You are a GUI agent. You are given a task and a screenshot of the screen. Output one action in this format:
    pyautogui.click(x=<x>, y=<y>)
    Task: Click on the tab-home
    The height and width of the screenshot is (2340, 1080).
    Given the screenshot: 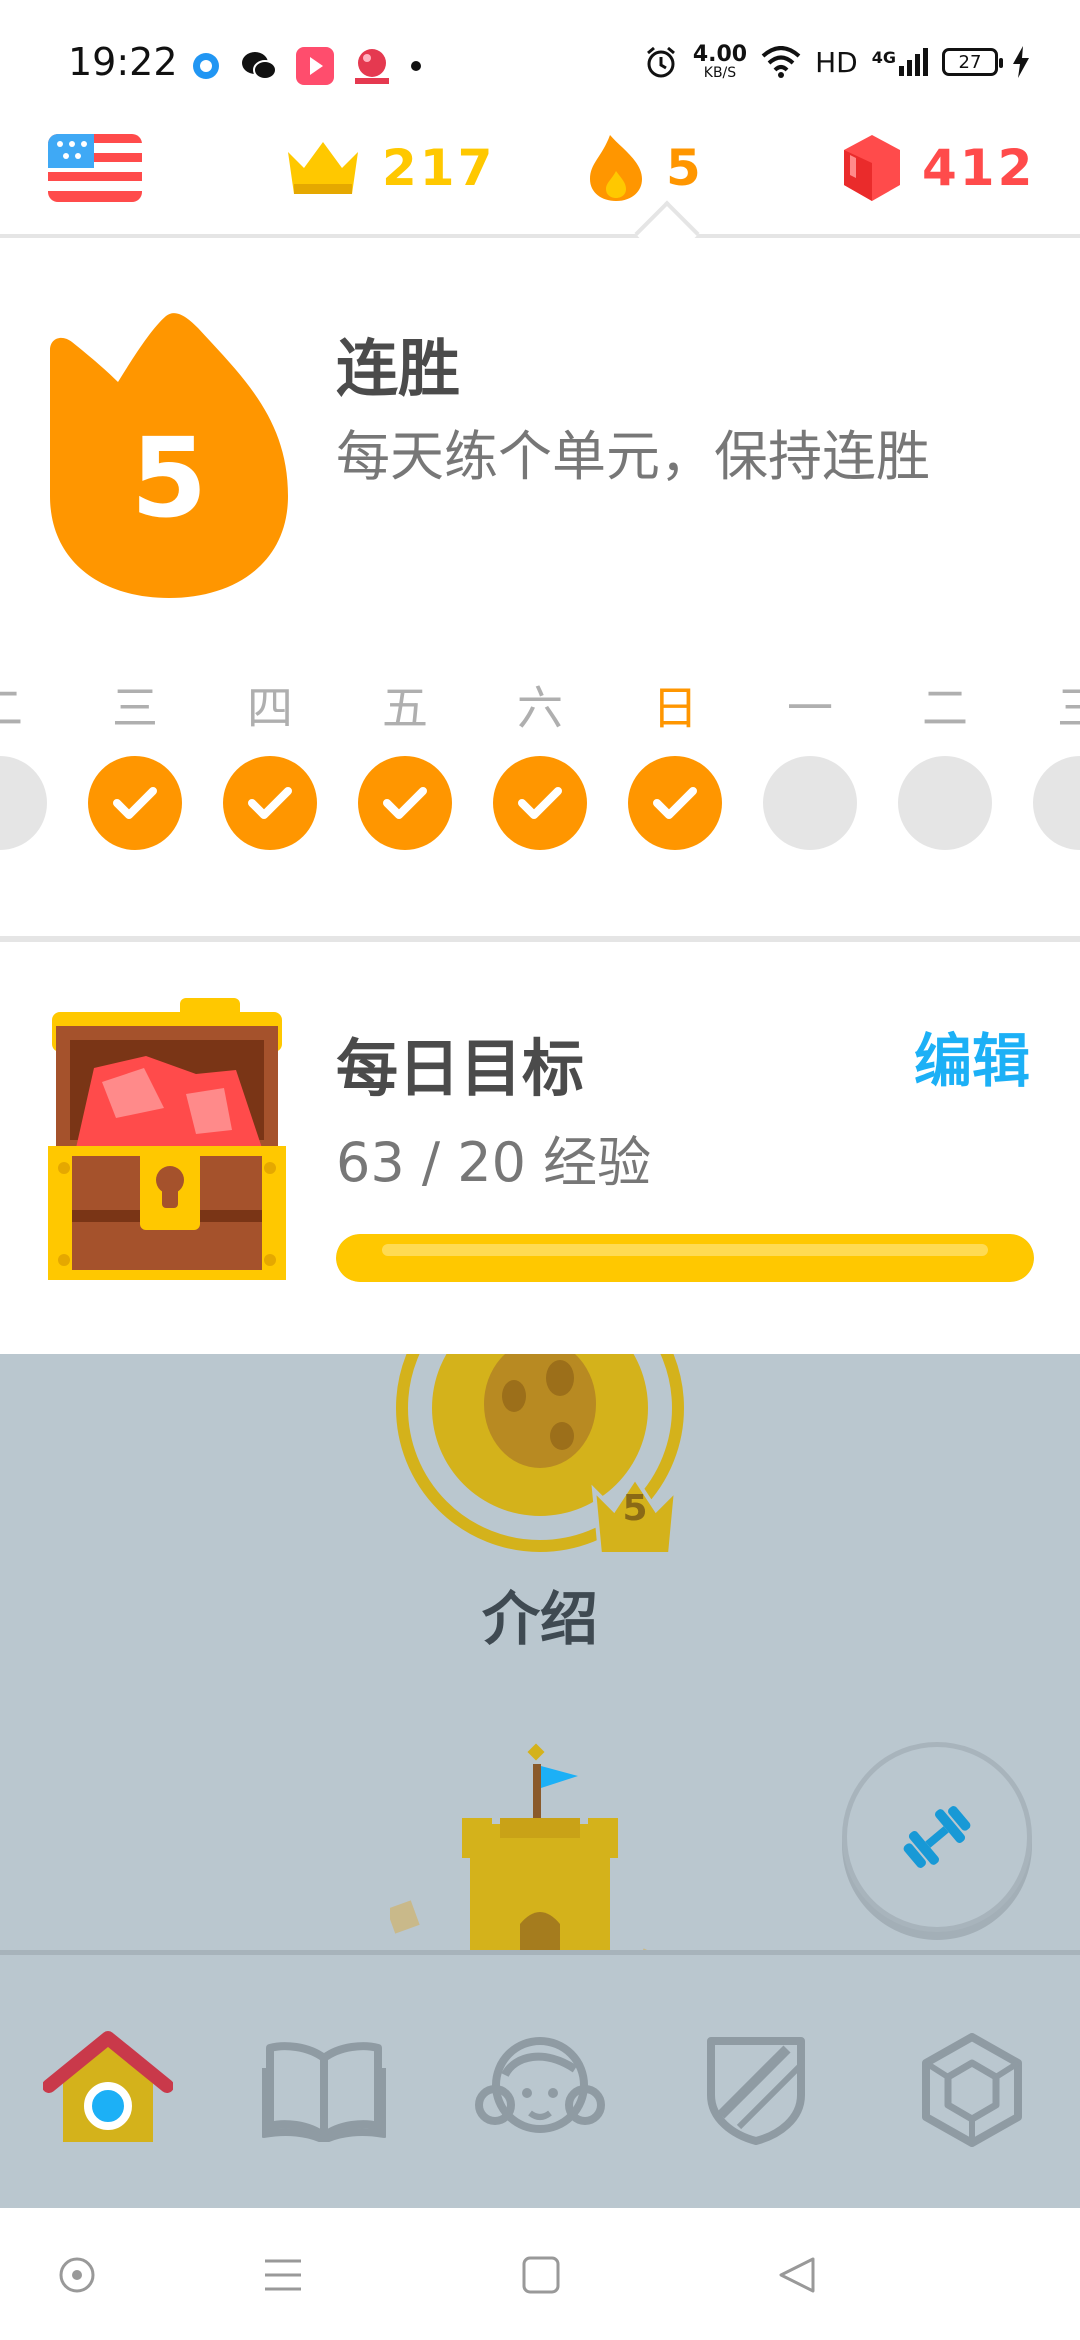 What is the action you would take?
    pyautogui.click(x=108, y=2090)
    